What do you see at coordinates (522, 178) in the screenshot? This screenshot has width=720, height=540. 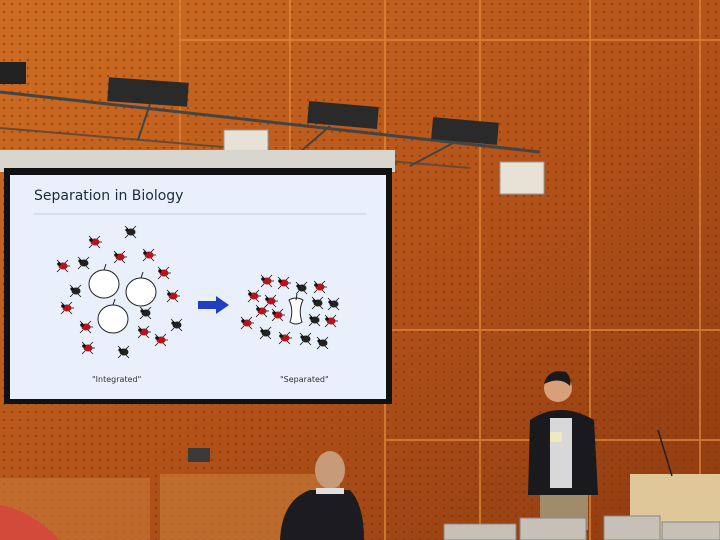 I see `speaker-right` at bounding box center [522, 178].